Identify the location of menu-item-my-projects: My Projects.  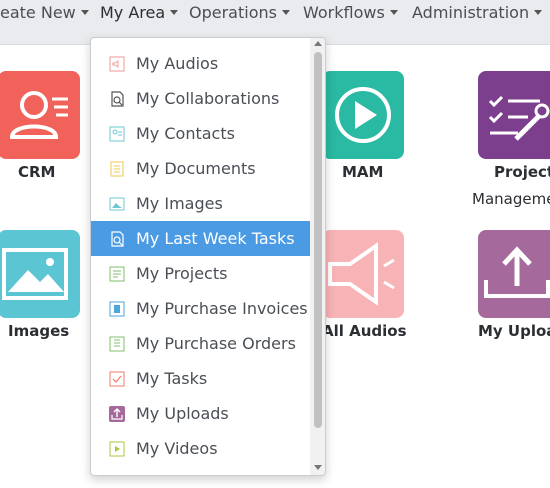
(200, 273).